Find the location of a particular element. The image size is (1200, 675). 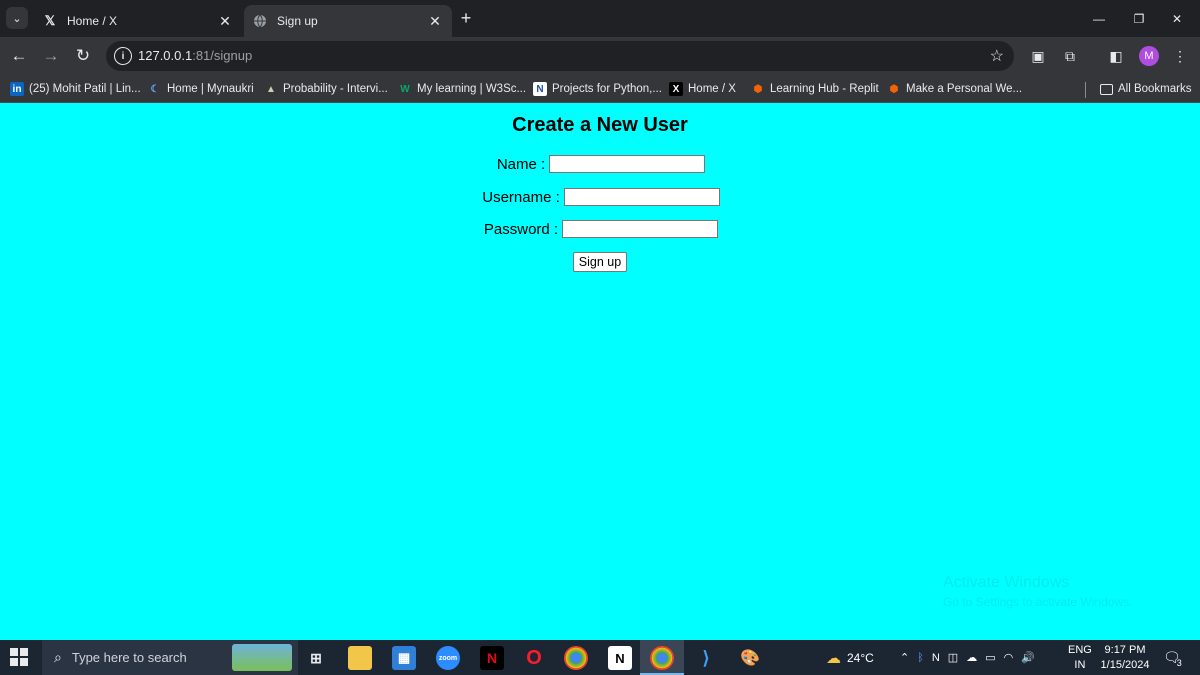

language-indicator: ENG IN is located at coordinates (1080, 658).